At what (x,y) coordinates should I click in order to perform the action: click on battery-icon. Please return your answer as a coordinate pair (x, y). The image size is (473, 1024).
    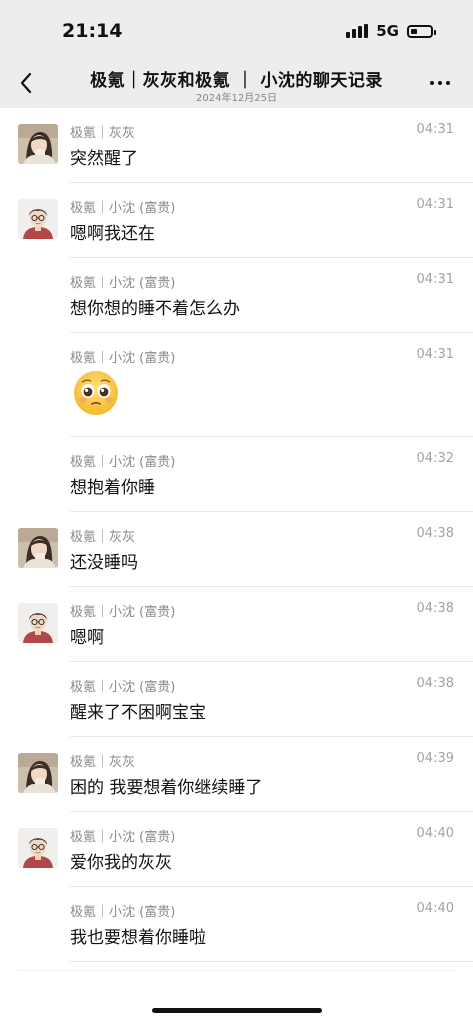
    Looking at the image, I should click on (421, 31).